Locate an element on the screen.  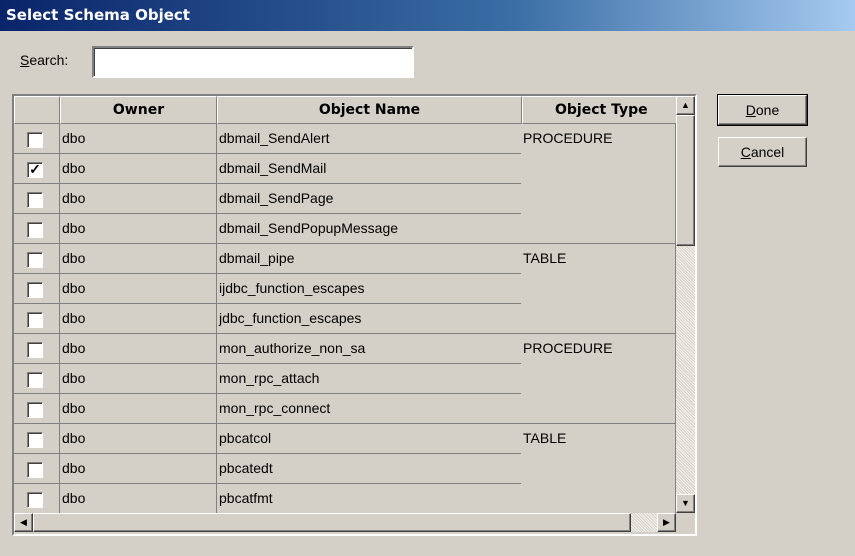
checkmark-icon: ✓ is located at coordinates (35, 169).